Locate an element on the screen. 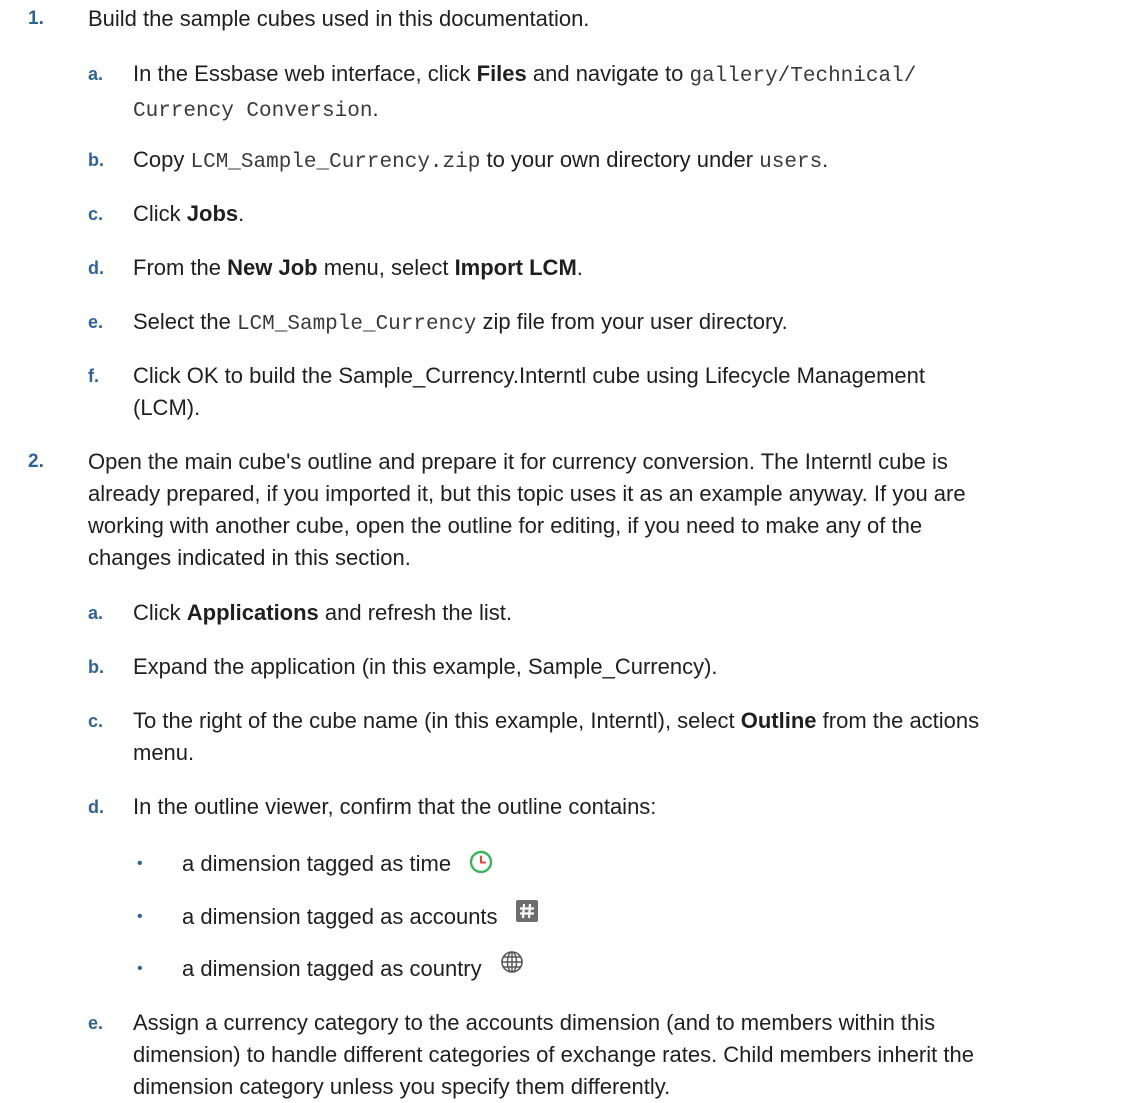 The height and width of the screenshot is (1103, 1147). ui-term-applications: Applications is located at coordinates (252, 612).